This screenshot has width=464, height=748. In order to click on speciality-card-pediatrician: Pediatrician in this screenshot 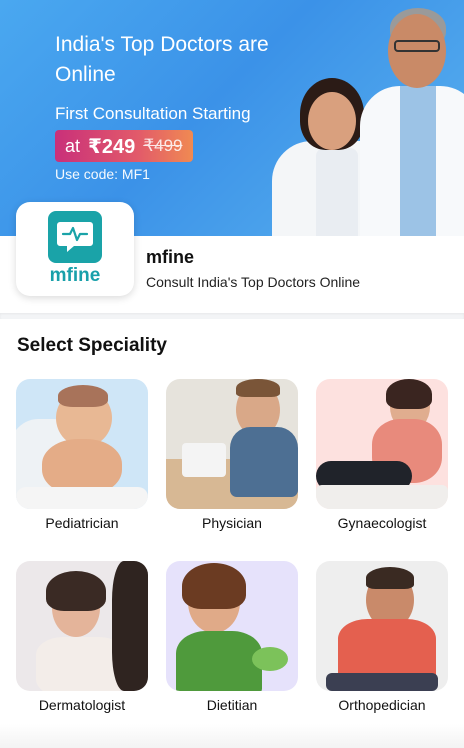, I will do `click(82, 455)`.